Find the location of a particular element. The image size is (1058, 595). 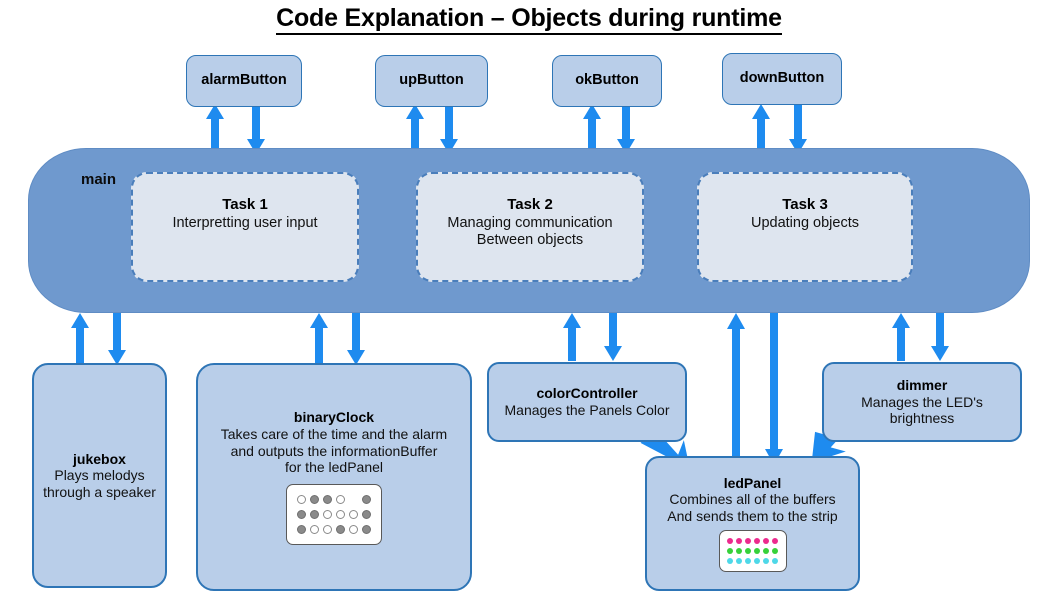

node-alarmbutton-label: alarmButton is located at coordinates (244, 80).